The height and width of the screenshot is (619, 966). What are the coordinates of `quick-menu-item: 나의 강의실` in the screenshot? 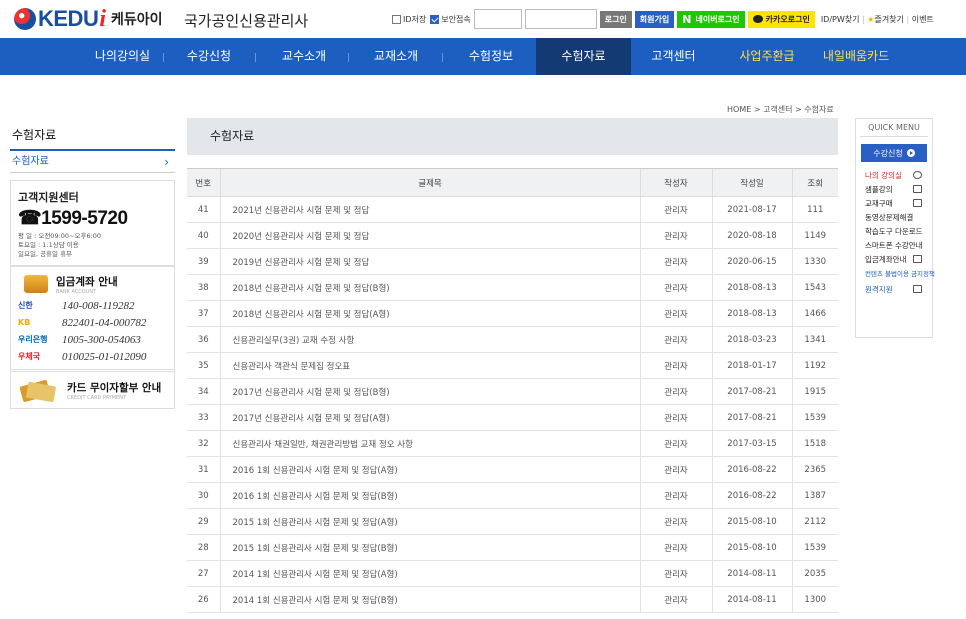 It's located at (894, 175).